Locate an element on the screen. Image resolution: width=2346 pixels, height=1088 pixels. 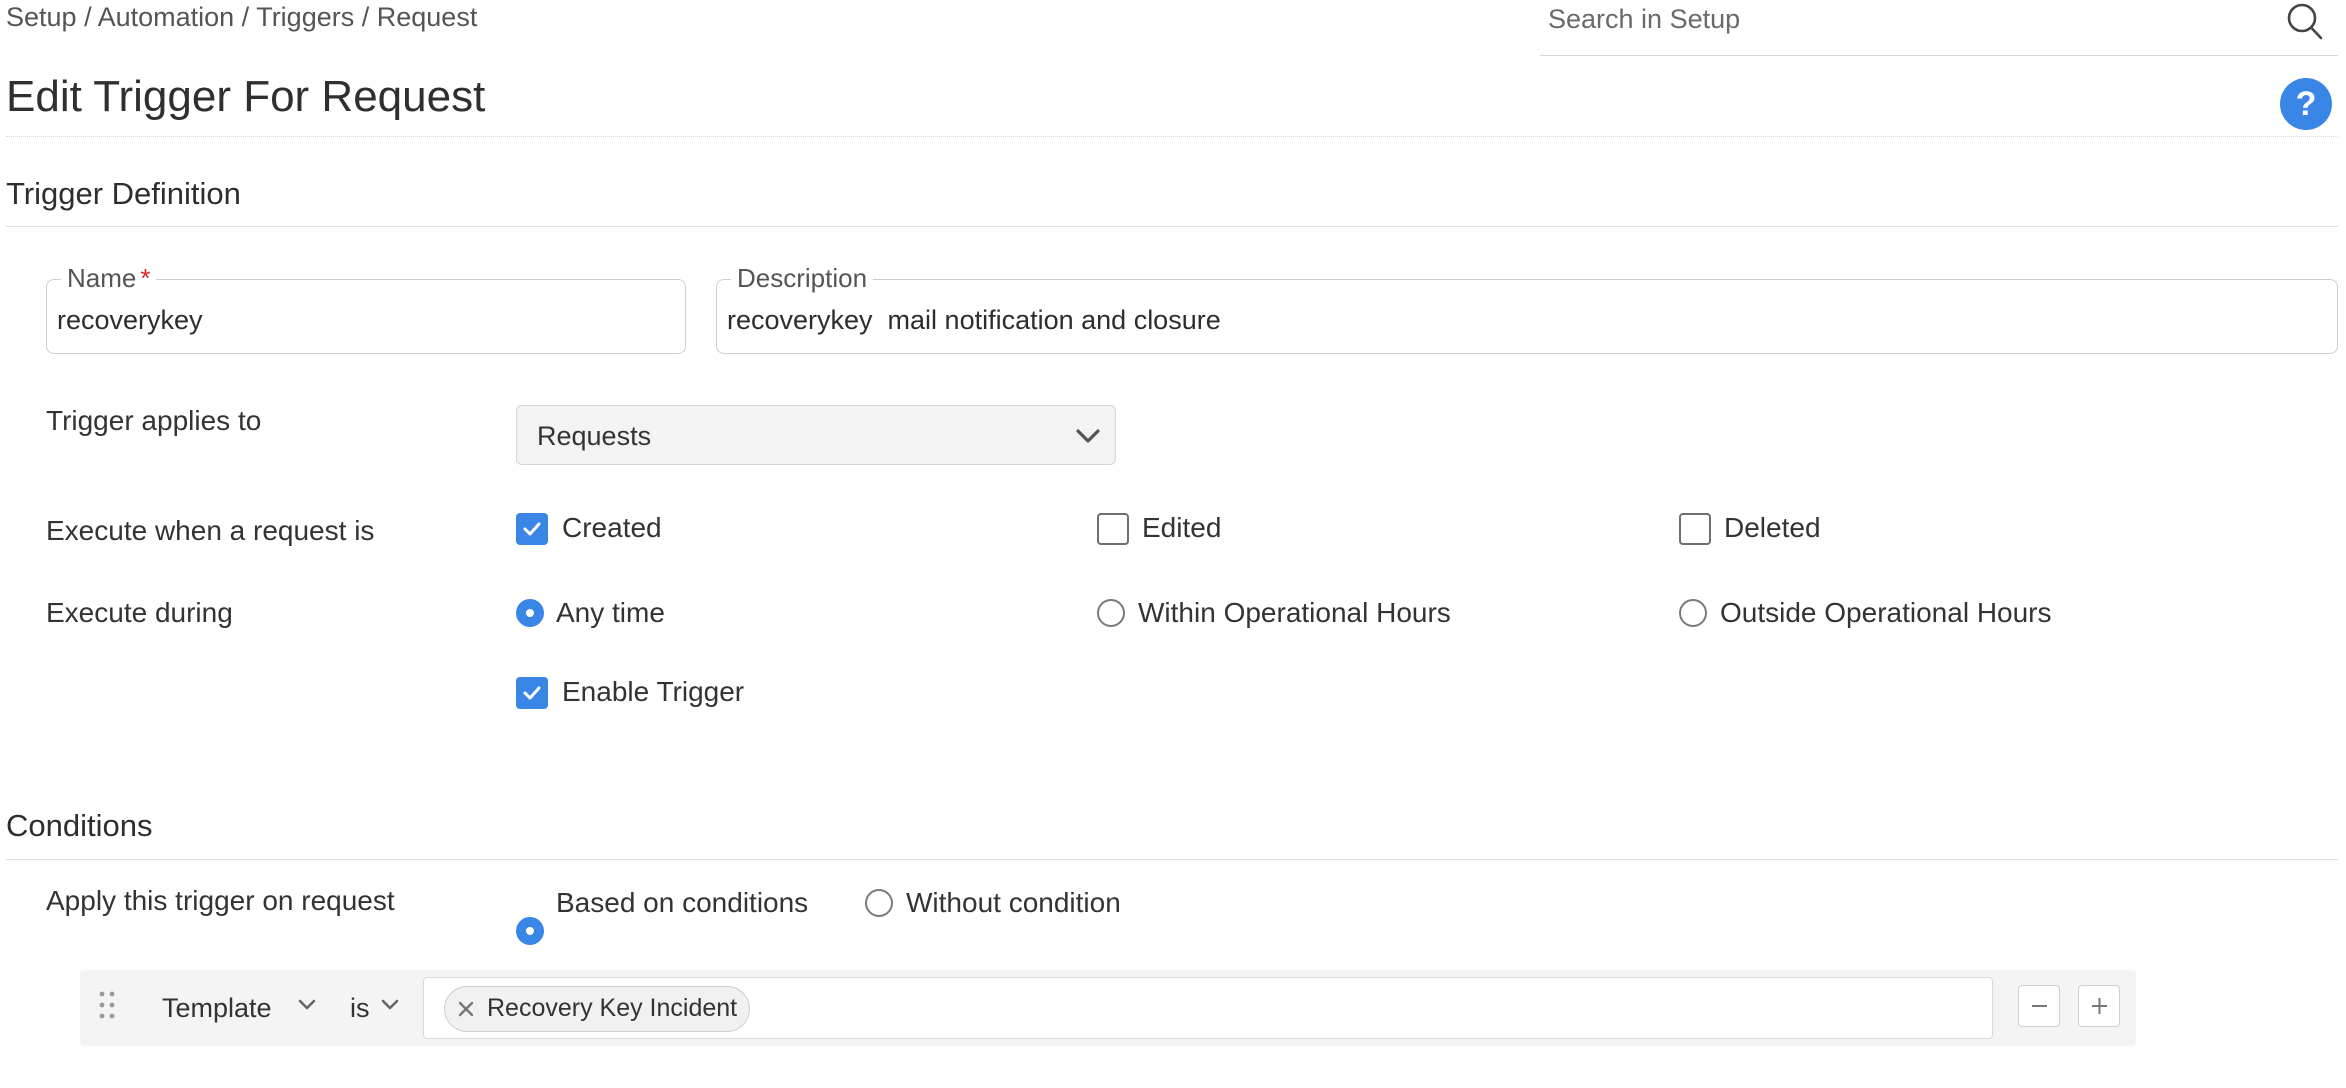
apply-trigger-label: Apply this trigger on request is located at coordinates (220, 900).